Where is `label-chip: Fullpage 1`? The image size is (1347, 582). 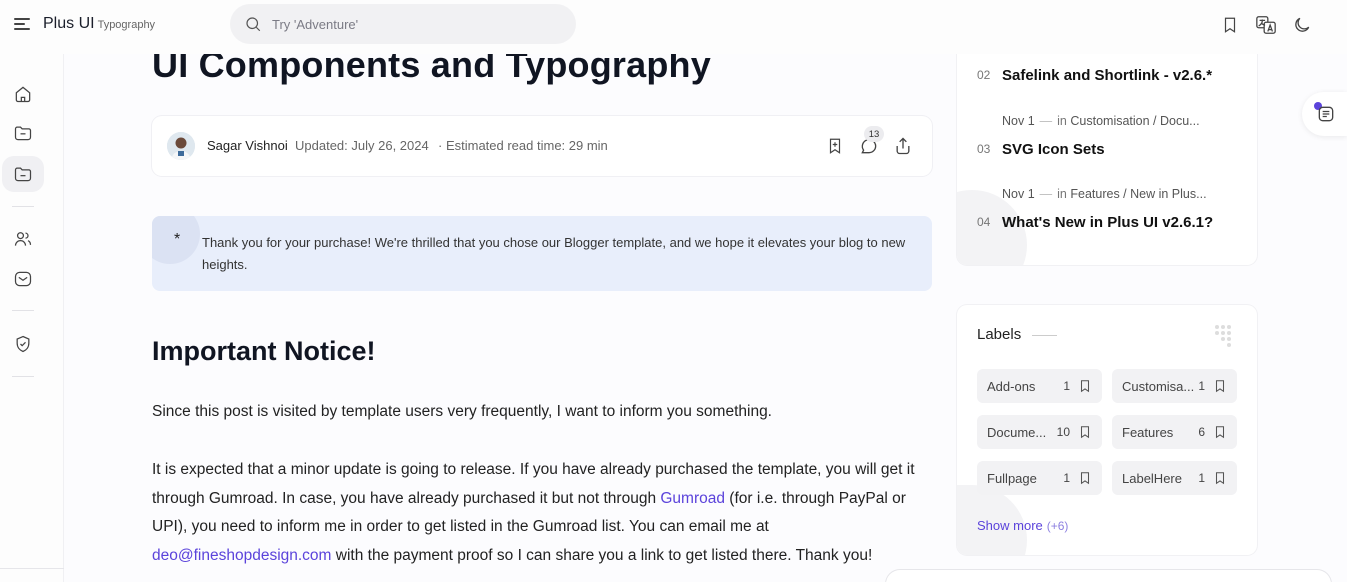 label-chip: Fullpage 1 is located at coordinates (1039, 478).